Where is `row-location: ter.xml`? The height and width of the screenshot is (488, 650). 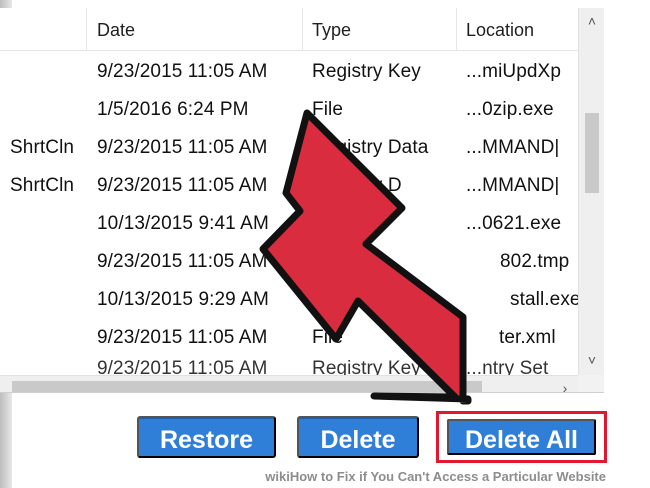 row-location: ter.xml is located at coordinates (527, 337).